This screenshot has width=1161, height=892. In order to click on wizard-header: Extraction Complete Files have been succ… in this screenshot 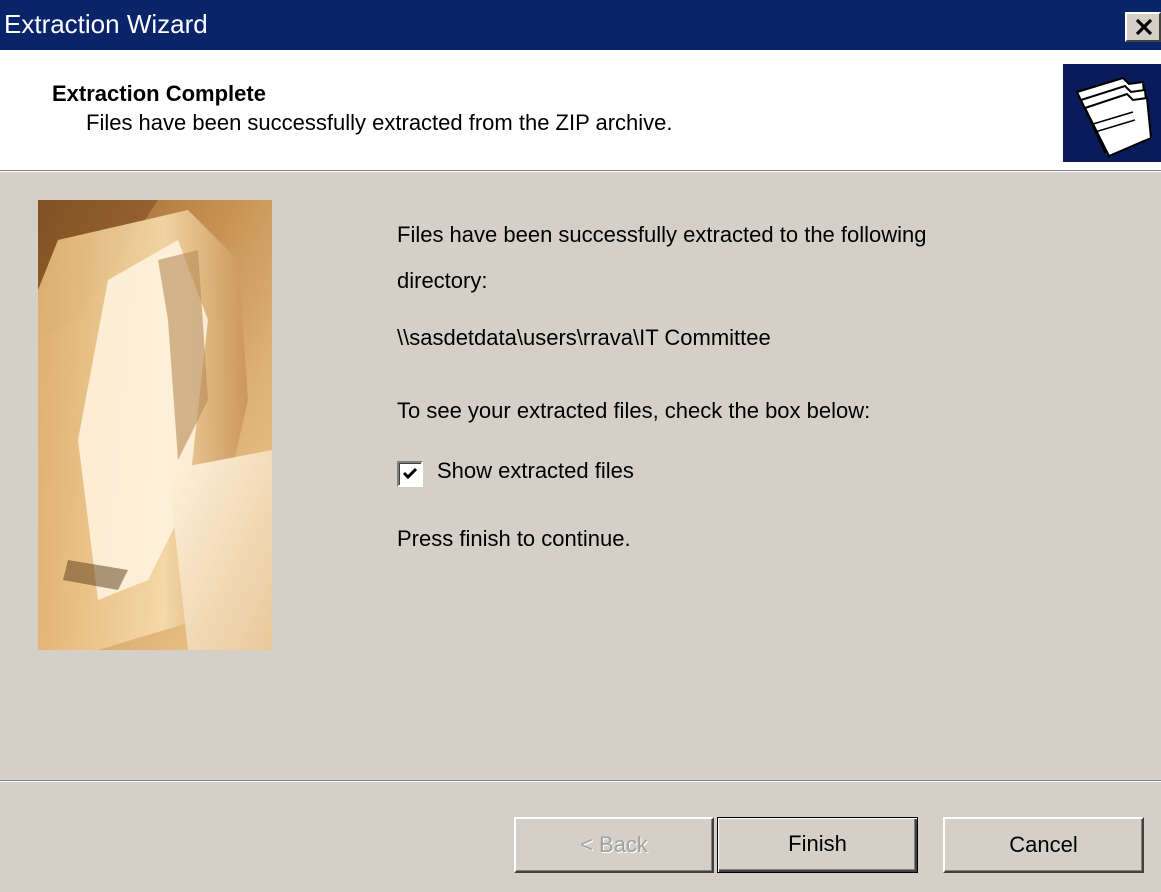, I will do `click(580, 110)`.